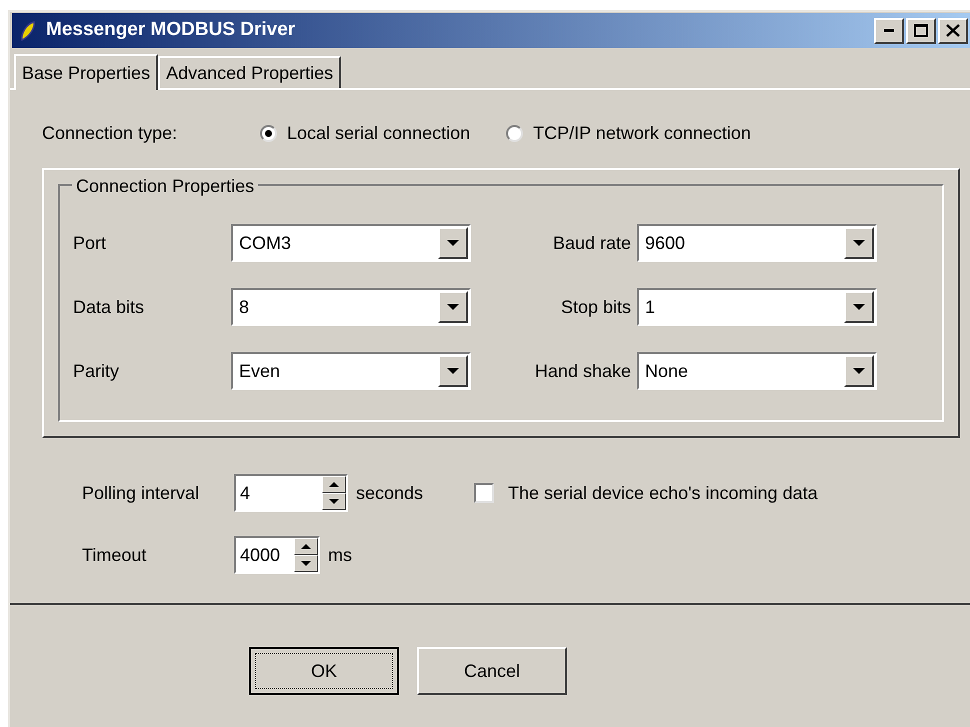  Describe the element at coordinates (324, 671) in the screenshot. I see `ok-button: OK` at that location.